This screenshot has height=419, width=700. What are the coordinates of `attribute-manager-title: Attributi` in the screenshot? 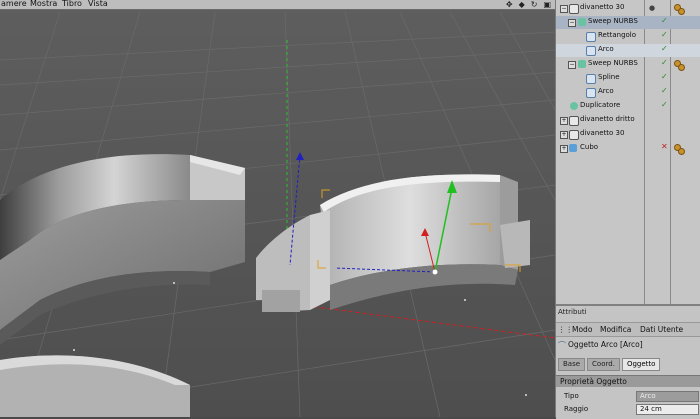 It's located at (572, 312).